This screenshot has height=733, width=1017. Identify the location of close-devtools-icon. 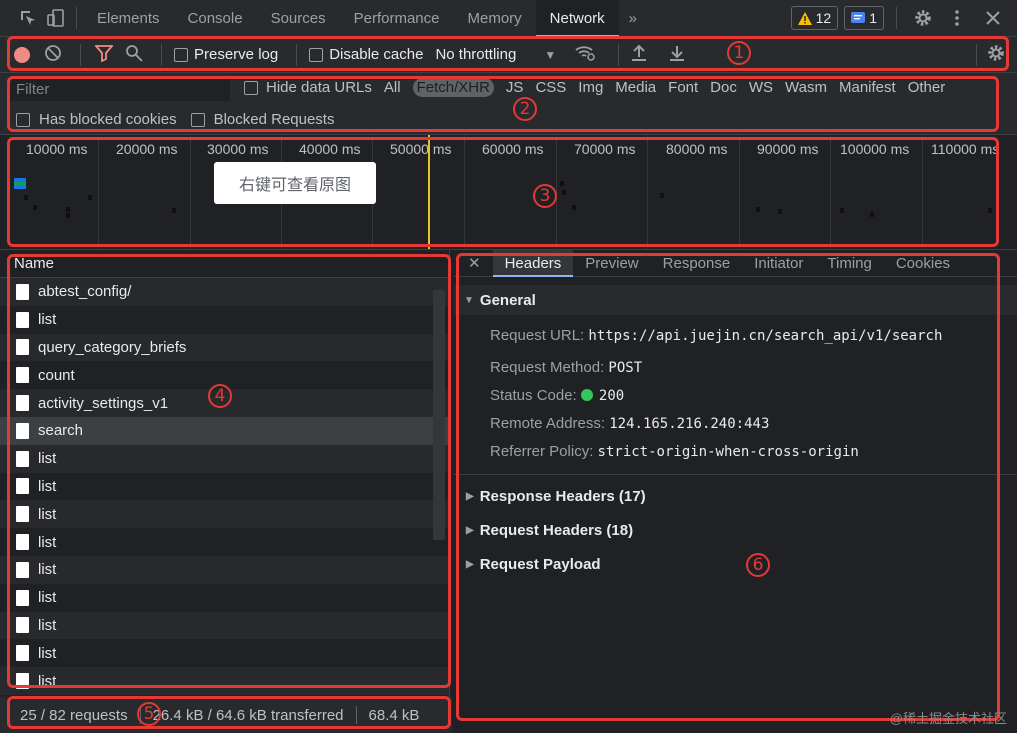
(993, 18).